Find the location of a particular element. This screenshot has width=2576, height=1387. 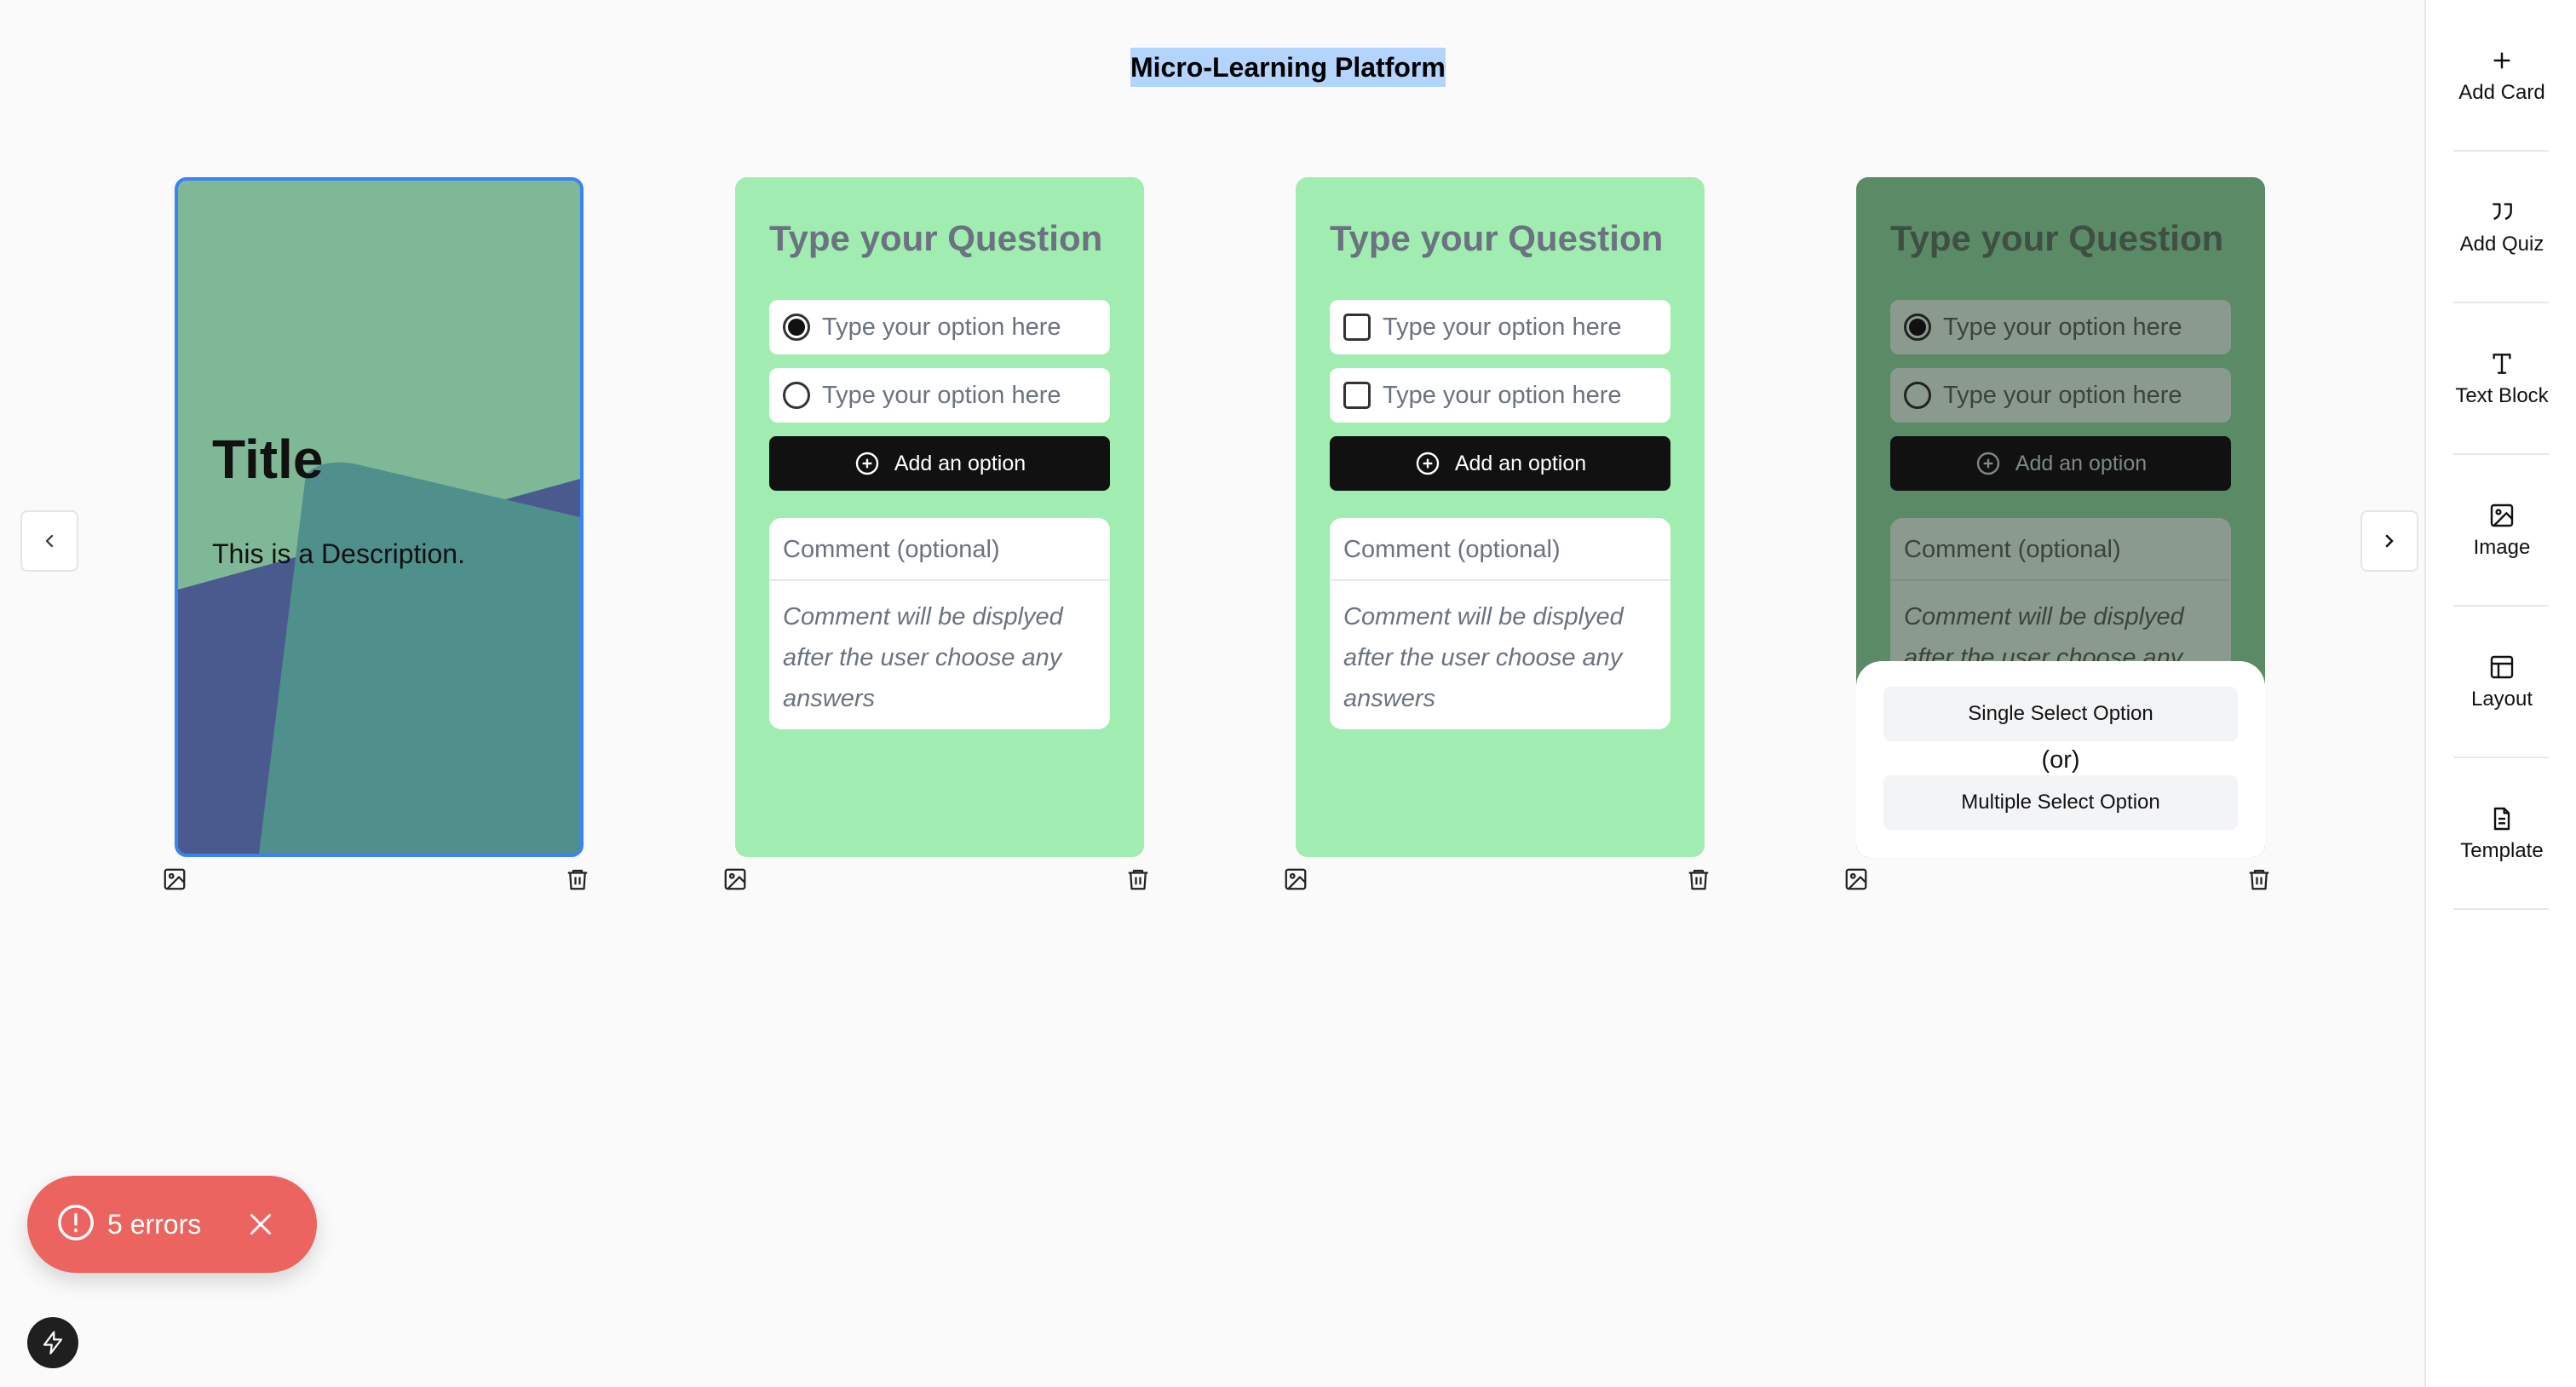

previous-button is located at coordinates (49, 541).